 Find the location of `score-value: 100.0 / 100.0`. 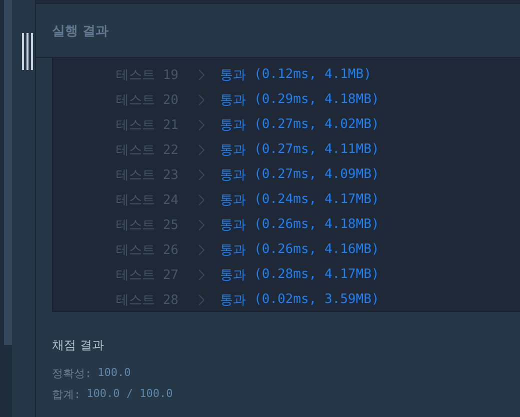

score-value: 100.0 / 100.0 is located at coordinates (129, 394).